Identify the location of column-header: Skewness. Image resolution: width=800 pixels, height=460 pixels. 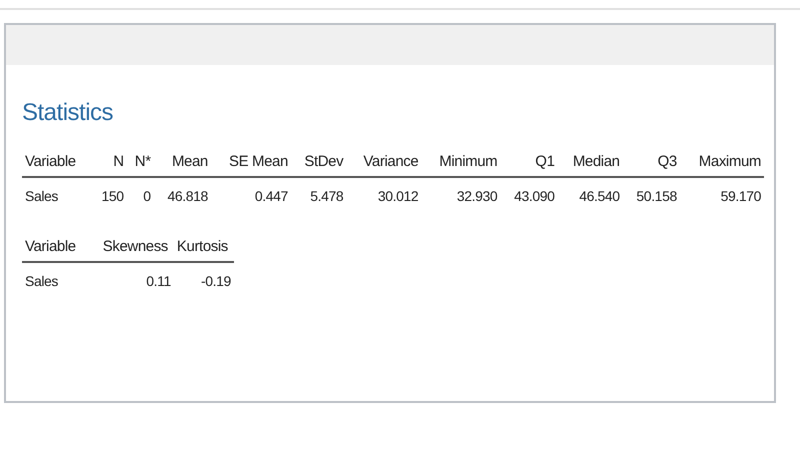
(137, 250).